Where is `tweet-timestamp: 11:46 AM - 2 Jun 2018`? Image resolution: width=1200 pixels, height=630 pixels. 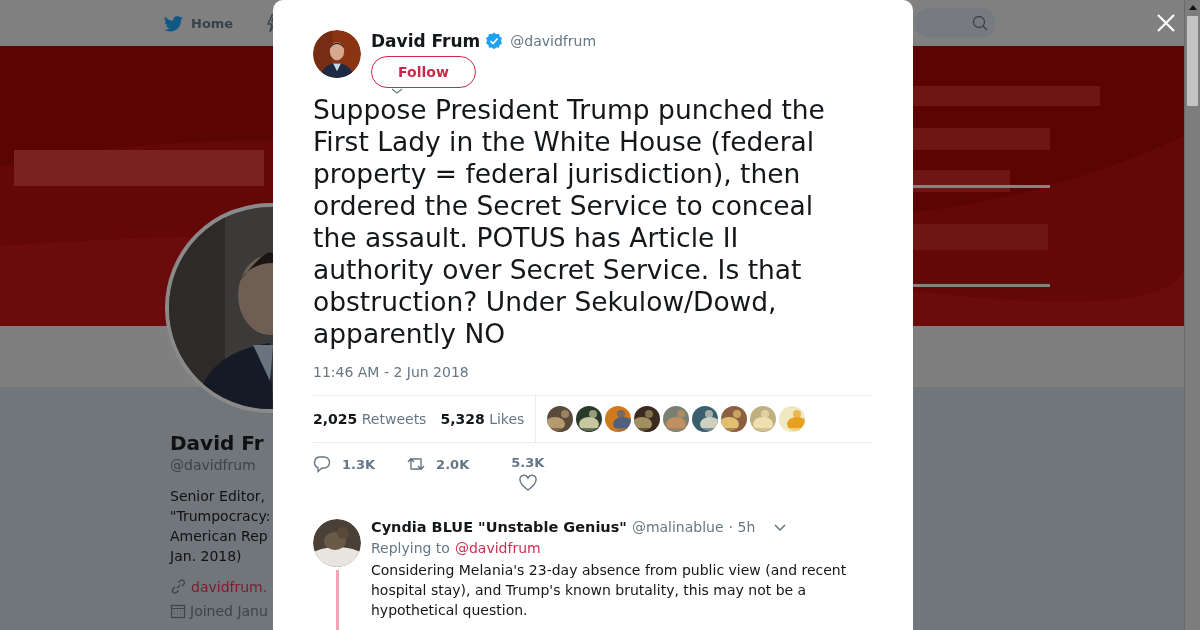 tweet-timestamp: 11:46 AM - 2 Jun 2018 is located at coordinates (391, 372).